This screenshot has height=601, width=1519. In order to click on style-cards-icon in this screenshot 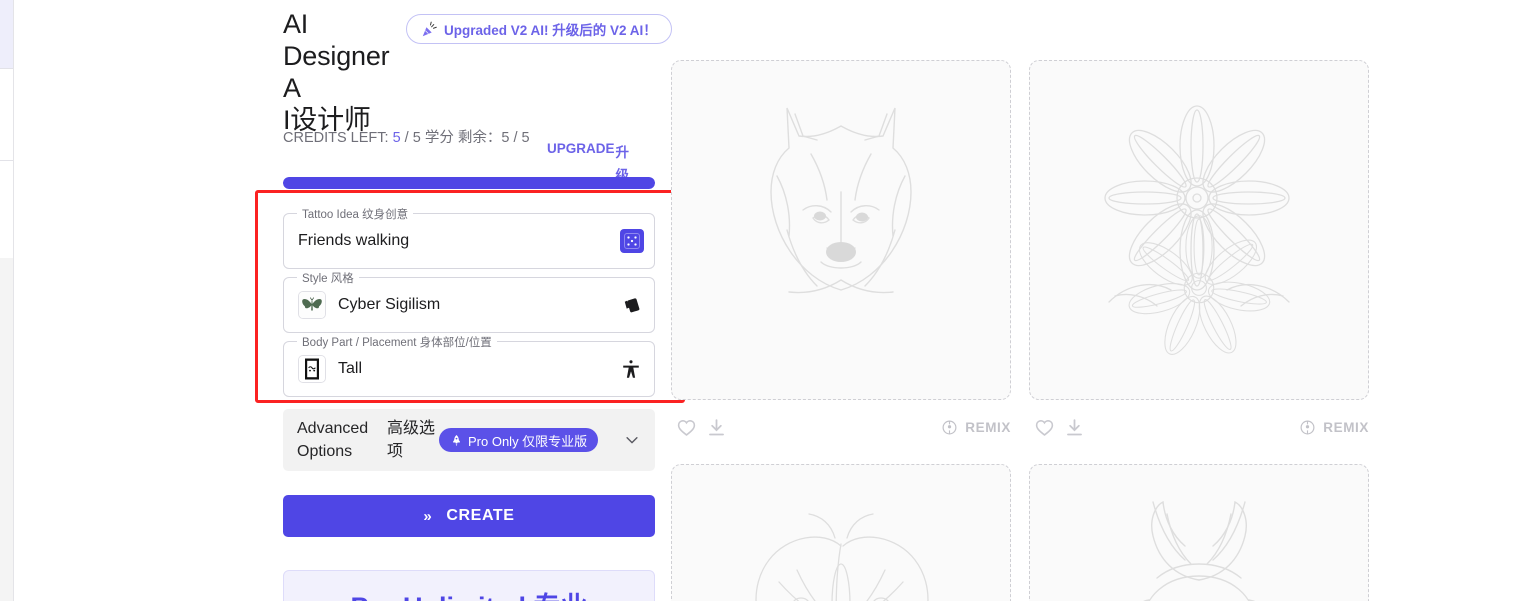, I will do `click(631, 305)`.